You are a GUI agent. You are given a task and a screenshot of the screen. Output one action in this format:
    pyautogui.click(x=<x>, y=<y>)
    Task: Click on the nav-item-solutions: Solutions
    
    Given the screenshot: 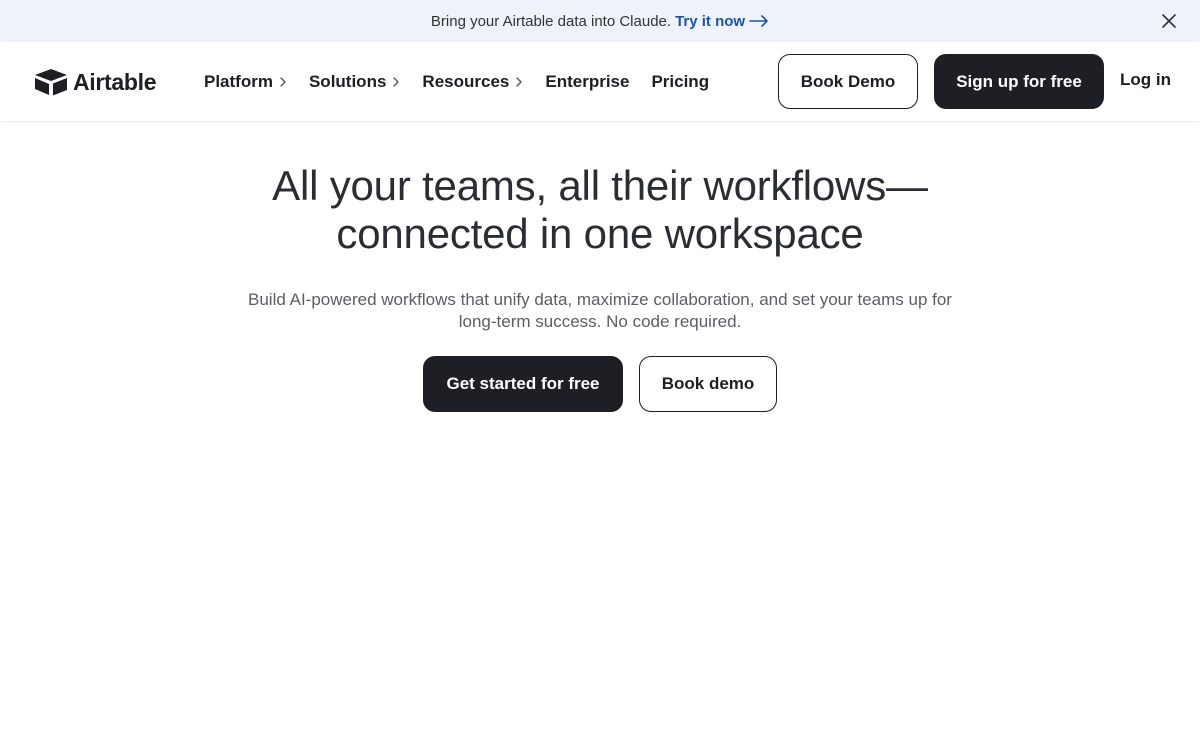 What is the action you would take?
    pyautogui.click(x=354, y=82)
    